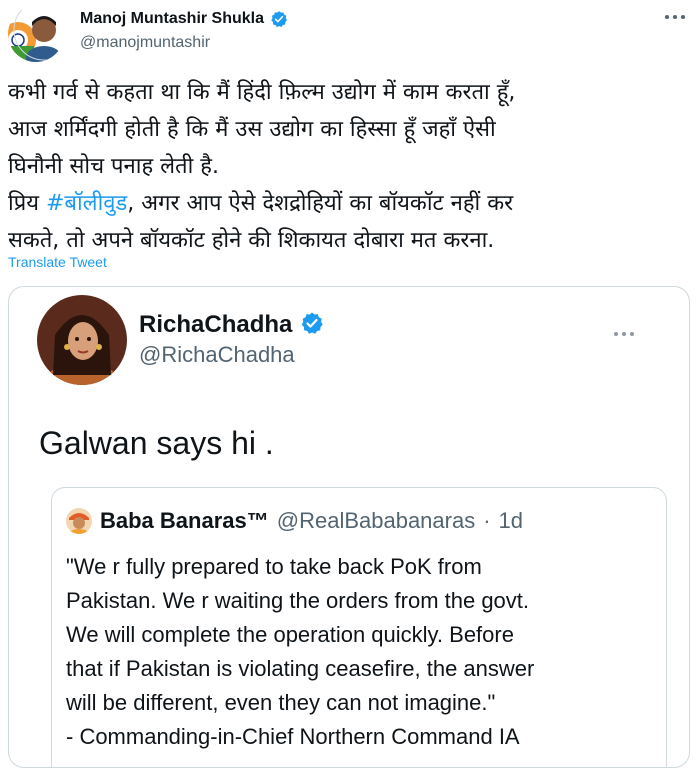  What do you see at coordinates (86, 203) in the screenshot?
I see `hashtag-link: #बॉलीवुड` at bounding box center [86, 203].